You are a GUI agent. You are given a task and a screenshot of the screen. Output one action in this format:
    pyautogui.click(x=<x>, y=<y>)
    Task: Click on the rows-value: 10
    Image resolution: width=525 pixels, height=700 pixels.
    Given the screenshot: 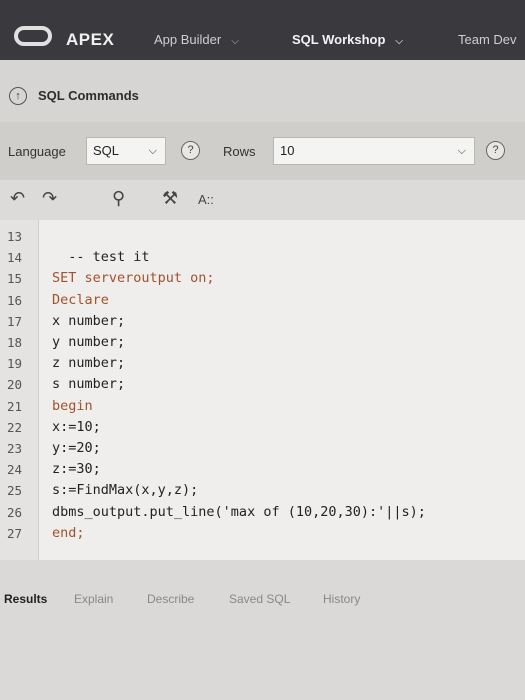 What is the action you would take?
    pyautogui.click(x=287, y=150)
    